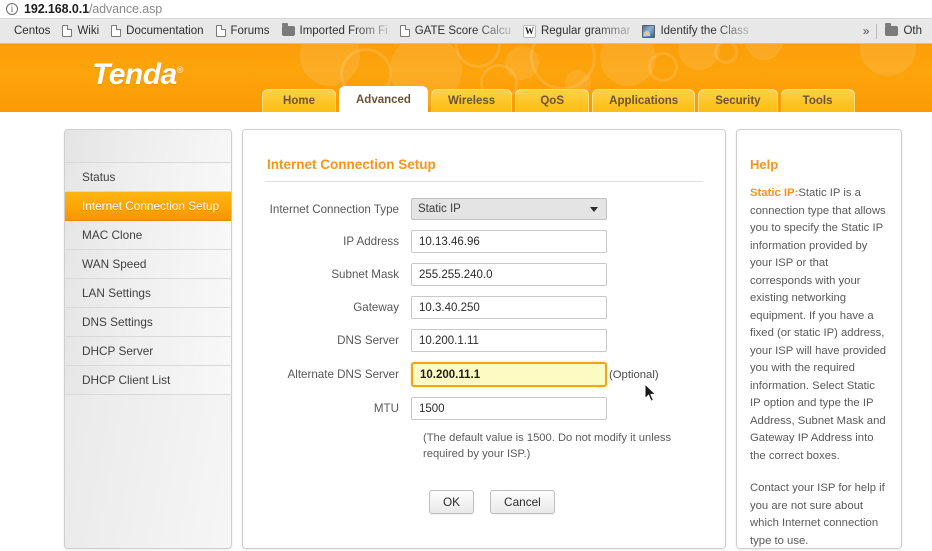 This screenshot has width=932, height=551. What do you see at coordinates (148, 206) in the screenshot?
I see `sidebar-item-internet-connection-setup: Internet Connection Setup` at bounding box center [148, 206].